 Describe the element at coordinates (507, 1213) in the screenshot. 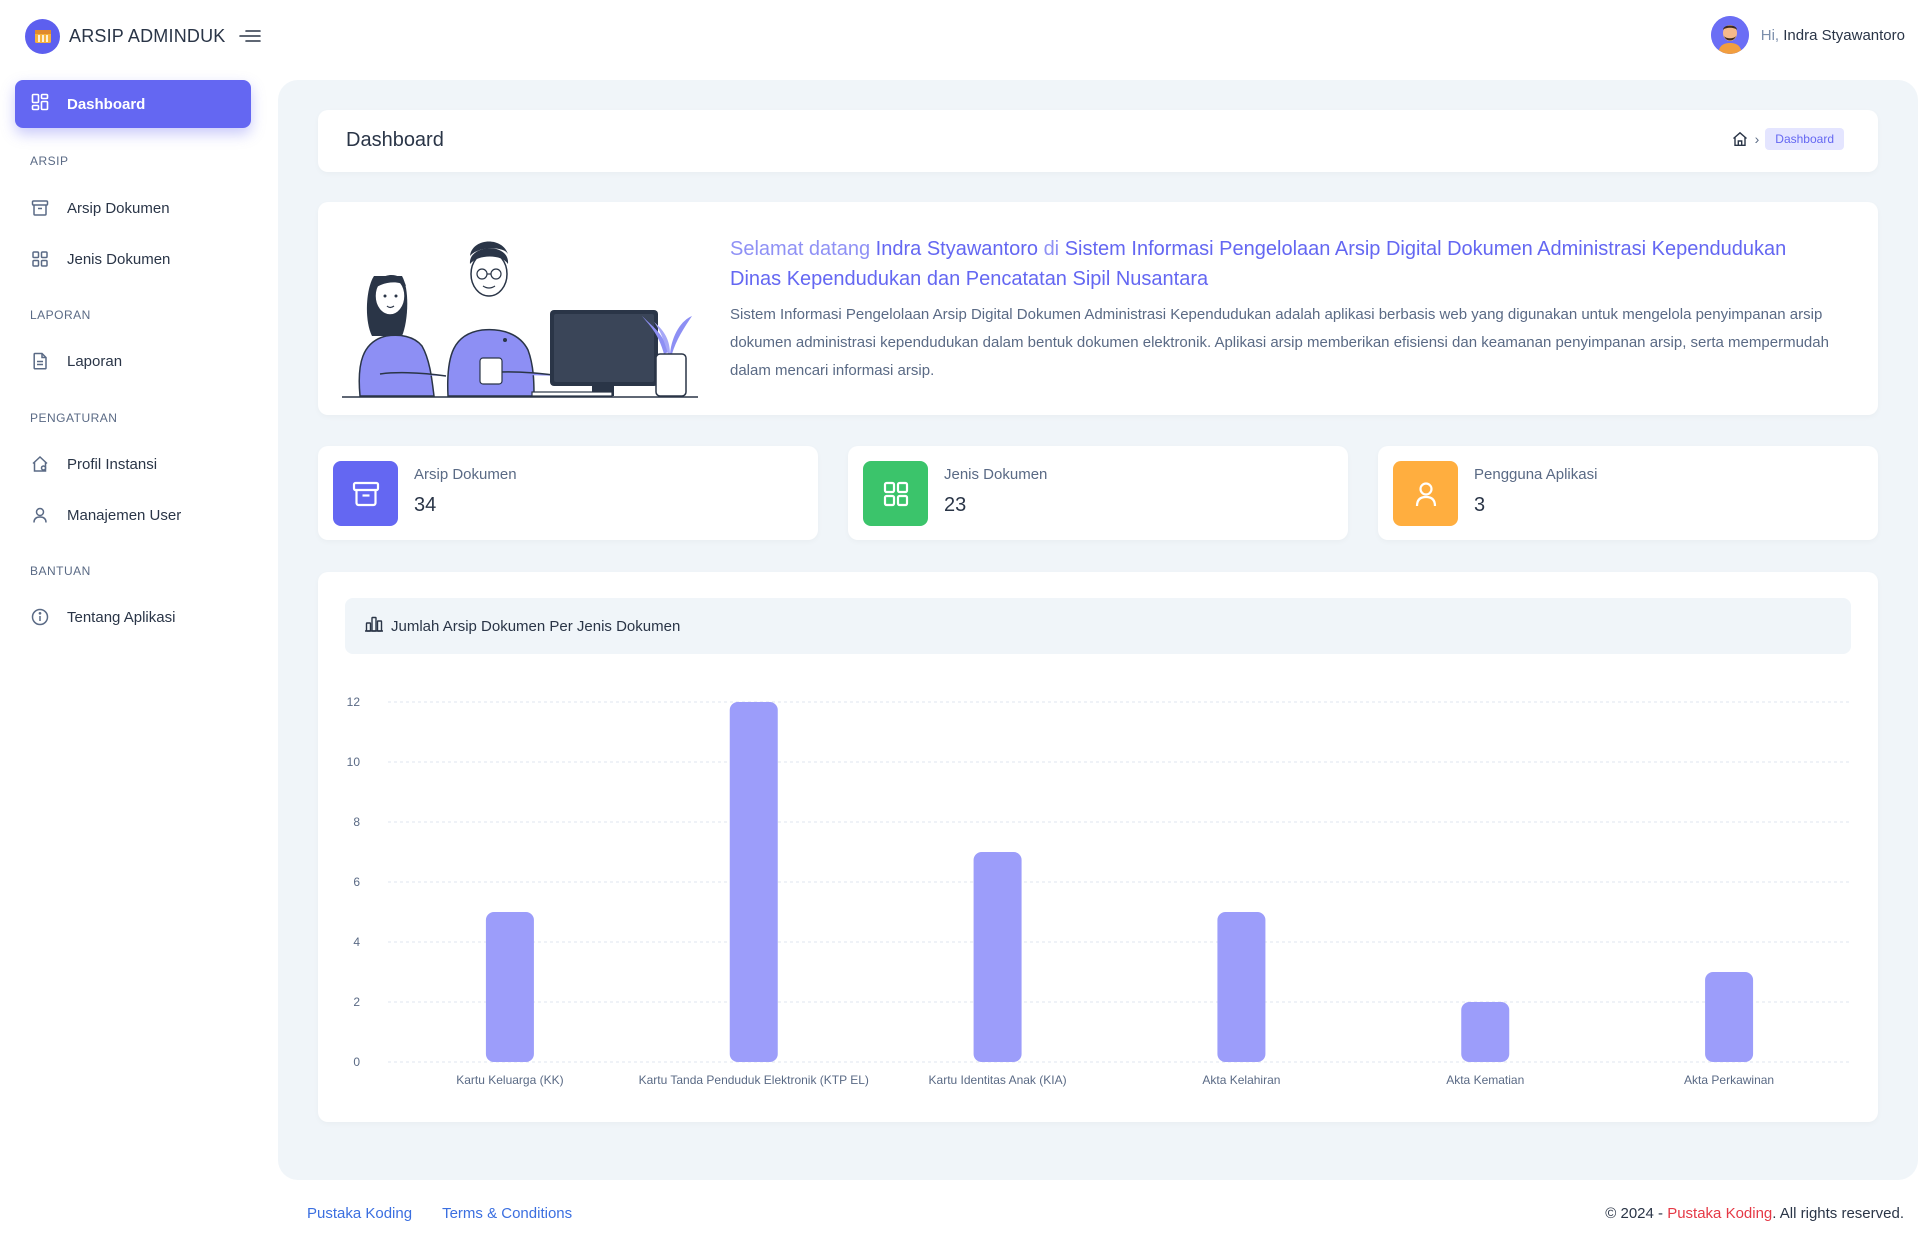

I see `footer-link-terms: Terms & Conditions` at that location.